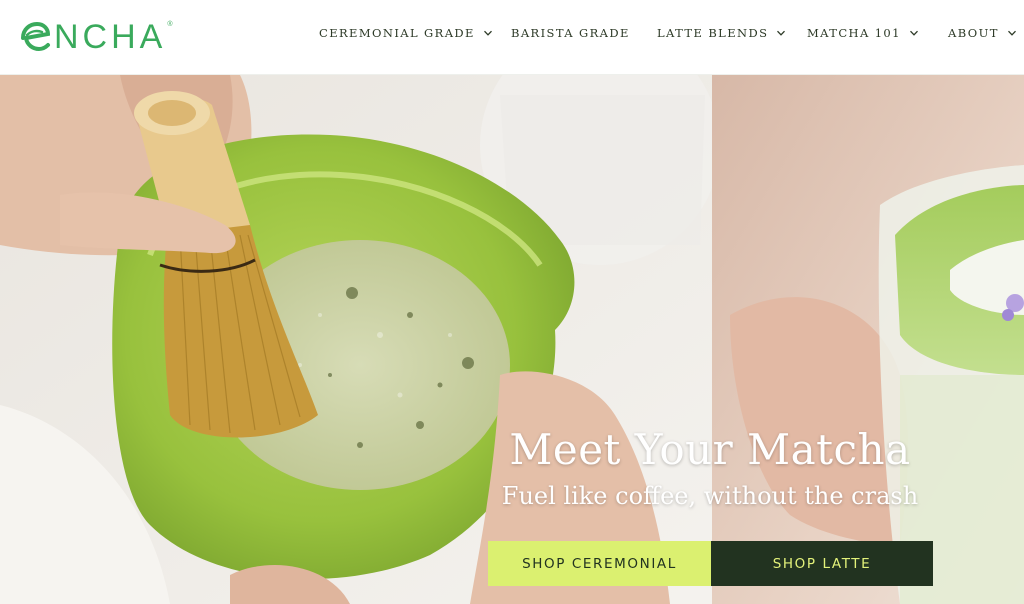 This screenshot has width=1024, height=604. I want to click on nav-ceremonial-grade: CEREMONIAL GRADE, so click(406, 33).